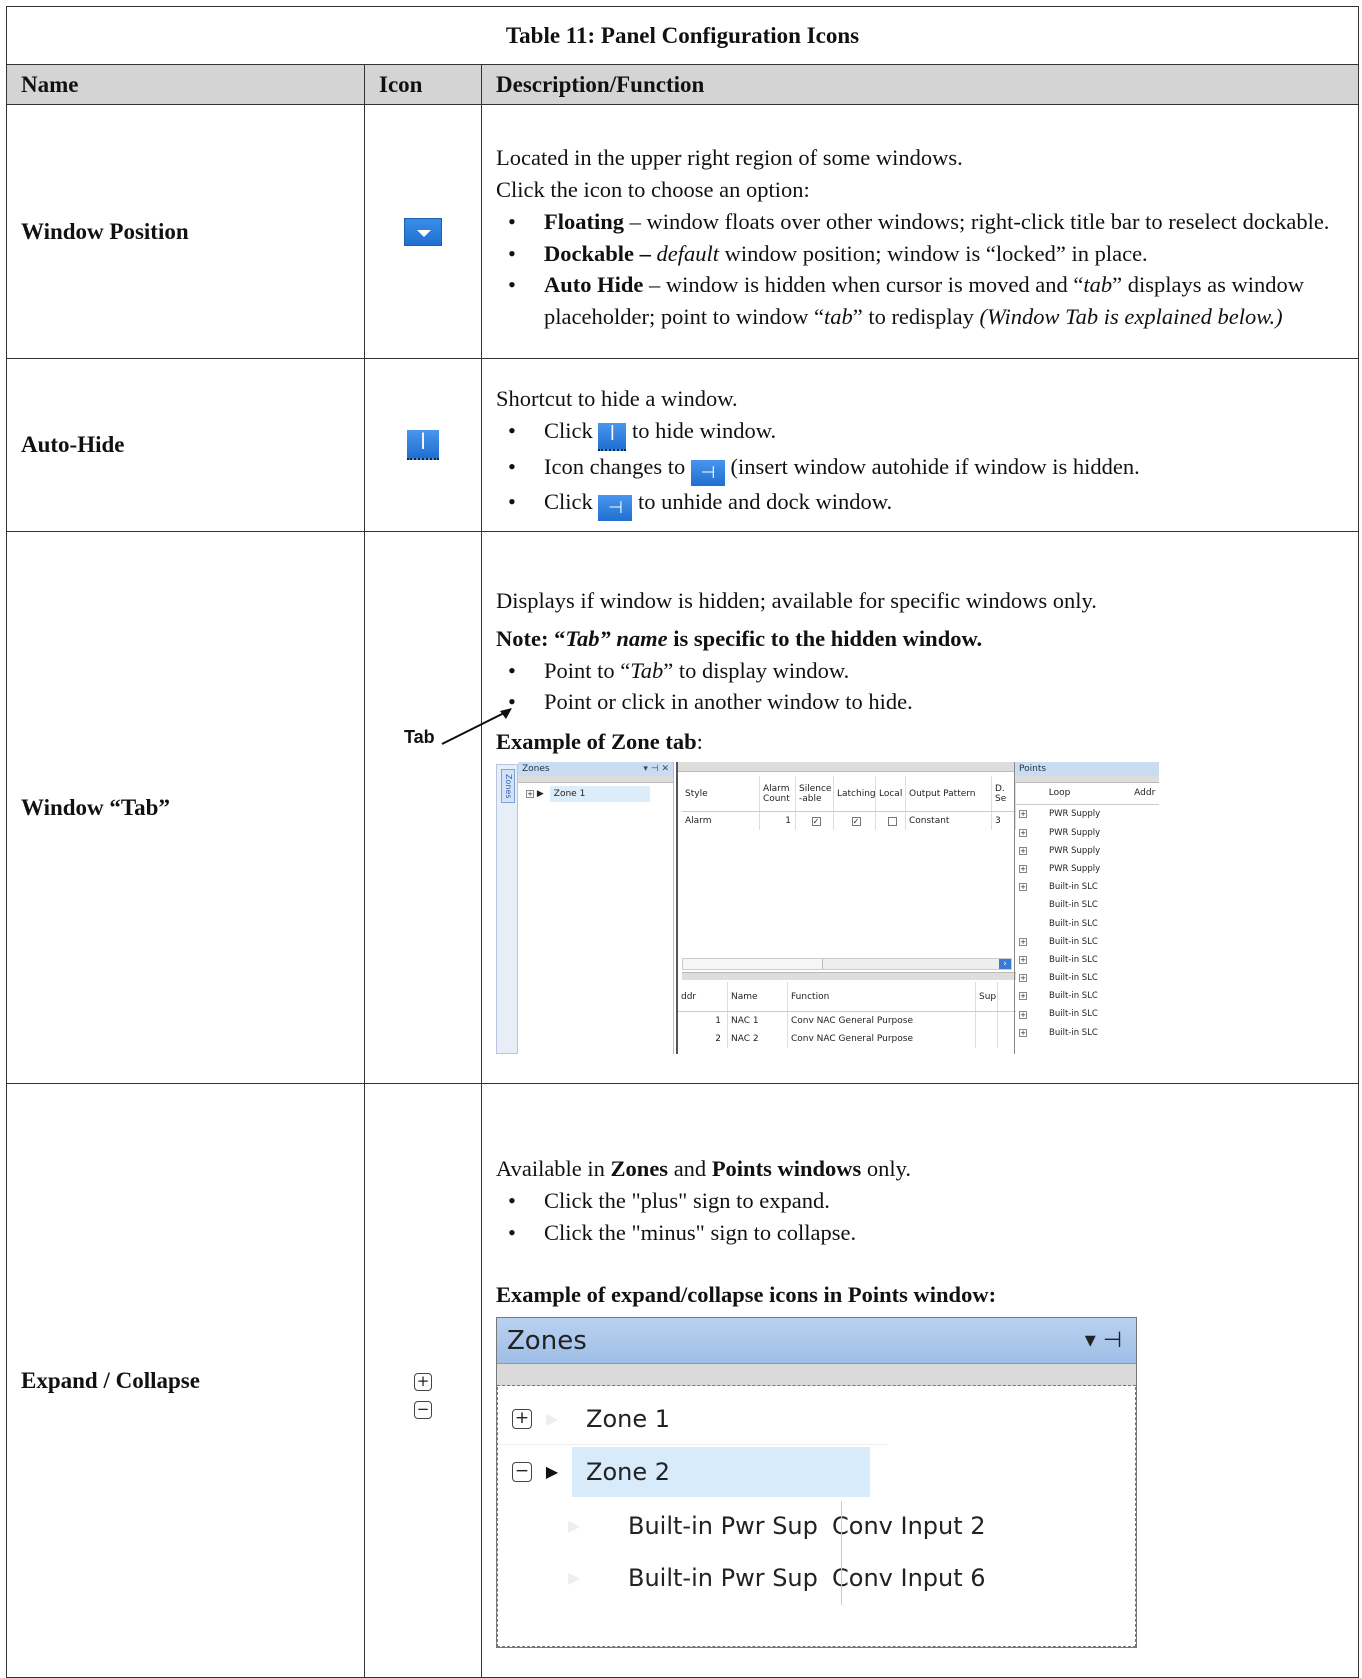  I want to click on note-emphasis: Tab” name, so click(616, 638).